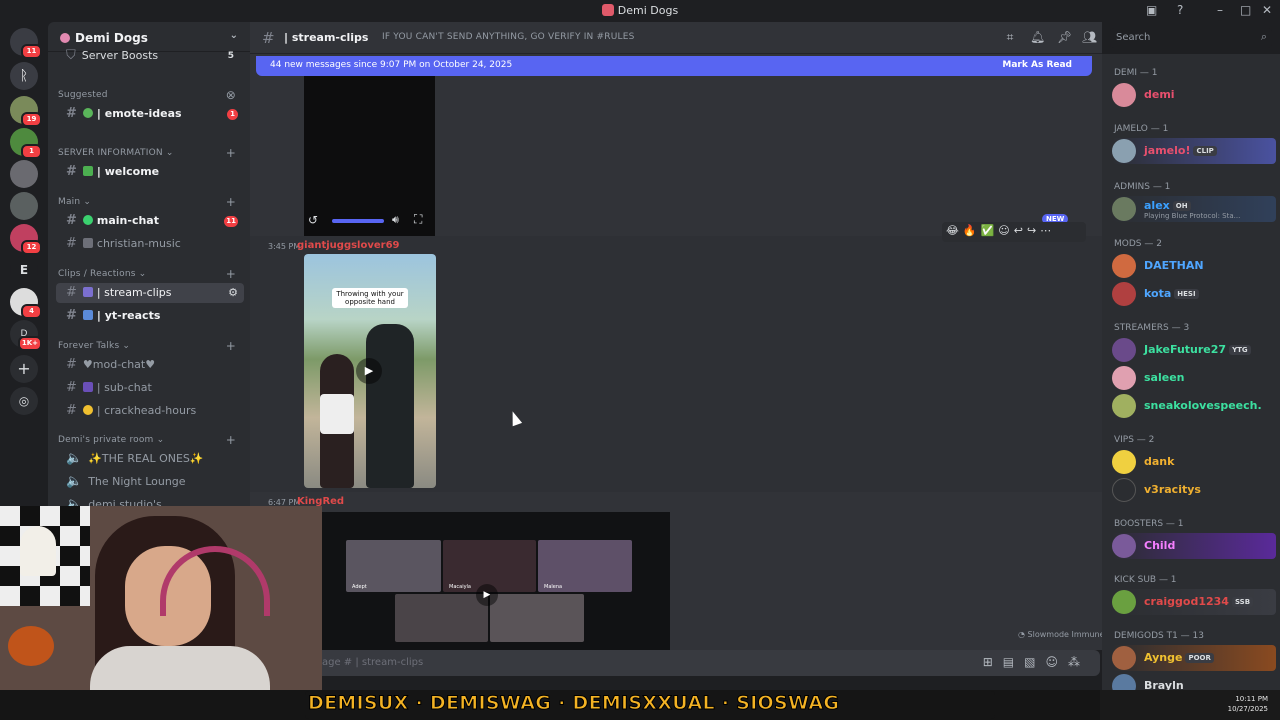 This screenshot has height=720, width=1280. What do you see at coordinates (952, 230) in the screenshot?
I see `laugh-emoji-icon: 😂` at bounding box center [952, 230].